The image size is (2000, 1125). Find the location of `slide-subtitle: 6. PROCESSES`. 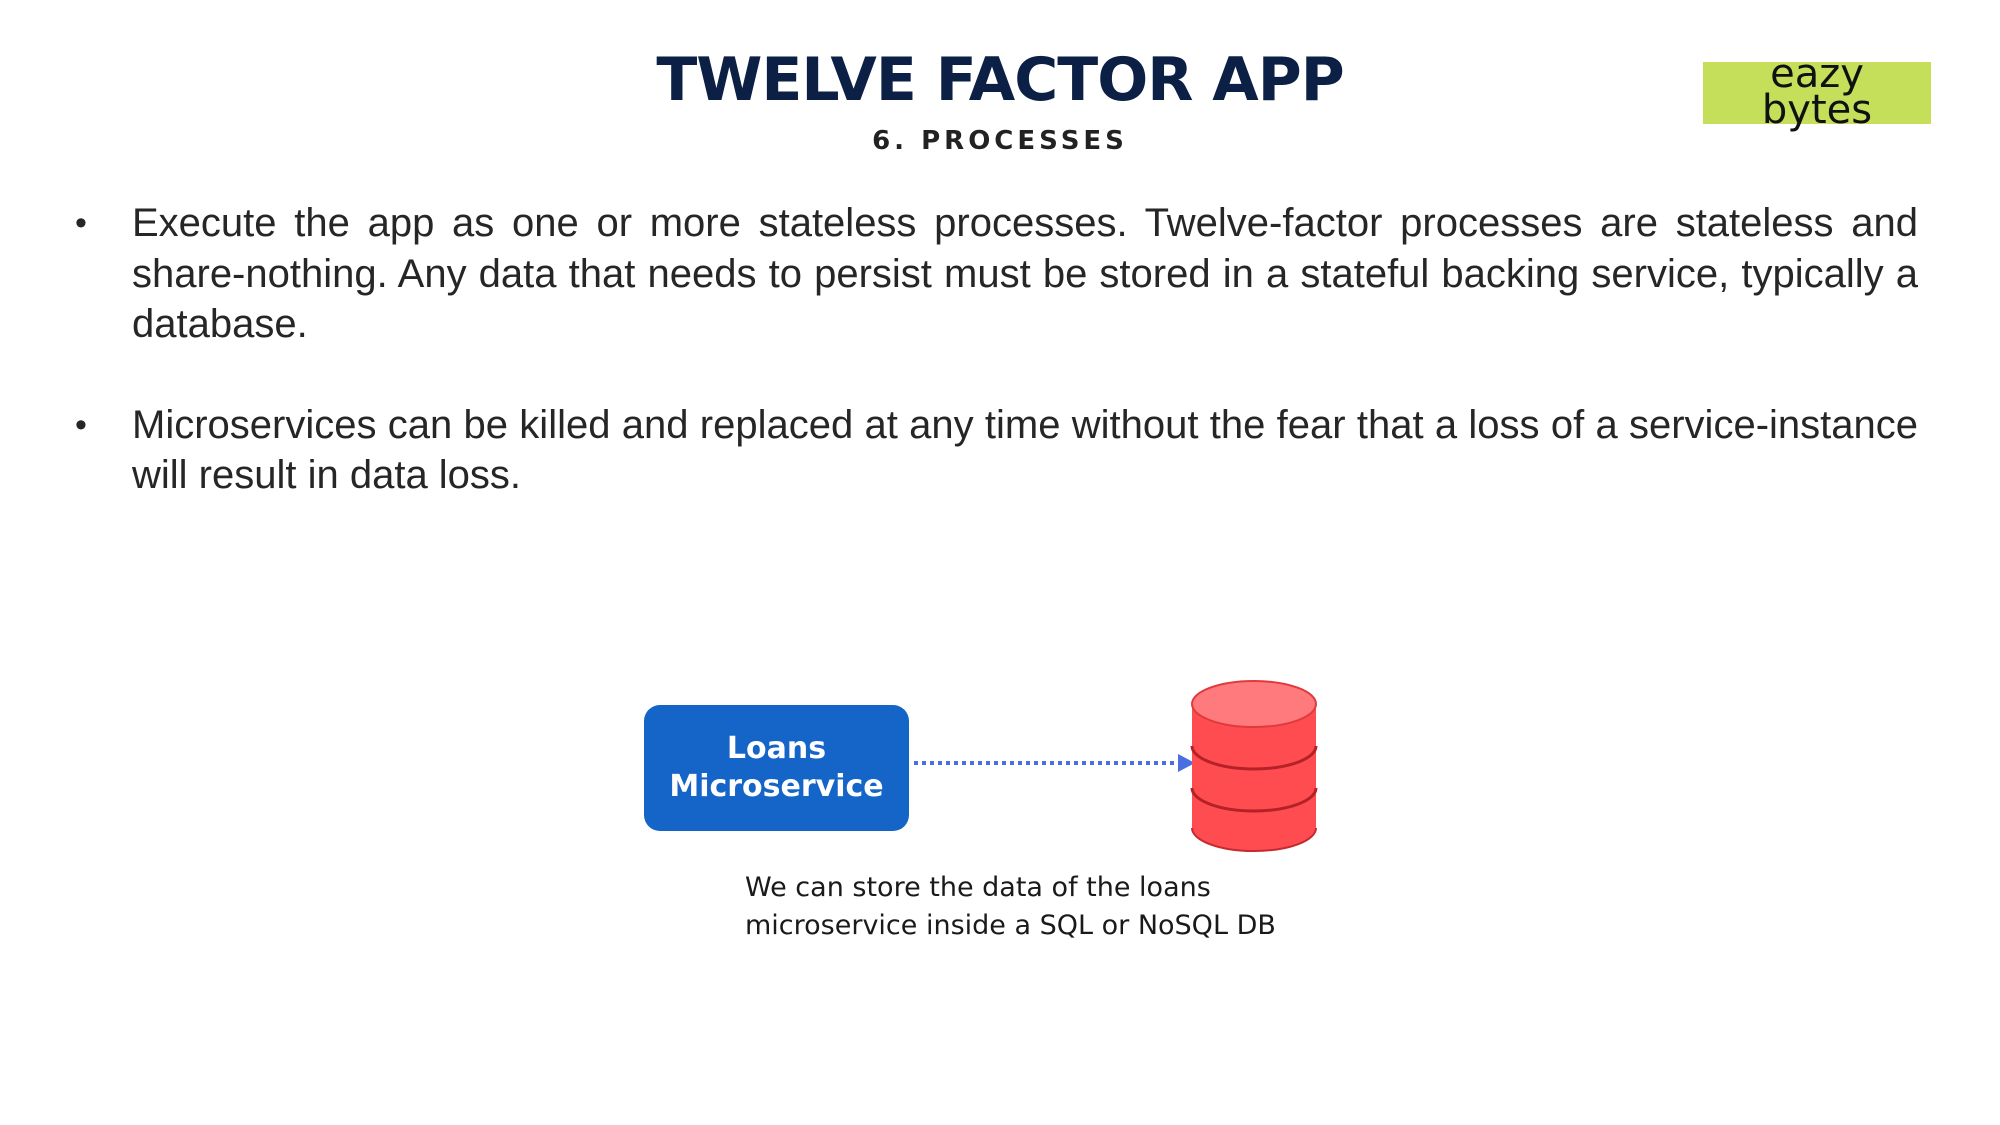

slide-subtitle: 6. PROCESSES is located at coordinates (1000, 141).